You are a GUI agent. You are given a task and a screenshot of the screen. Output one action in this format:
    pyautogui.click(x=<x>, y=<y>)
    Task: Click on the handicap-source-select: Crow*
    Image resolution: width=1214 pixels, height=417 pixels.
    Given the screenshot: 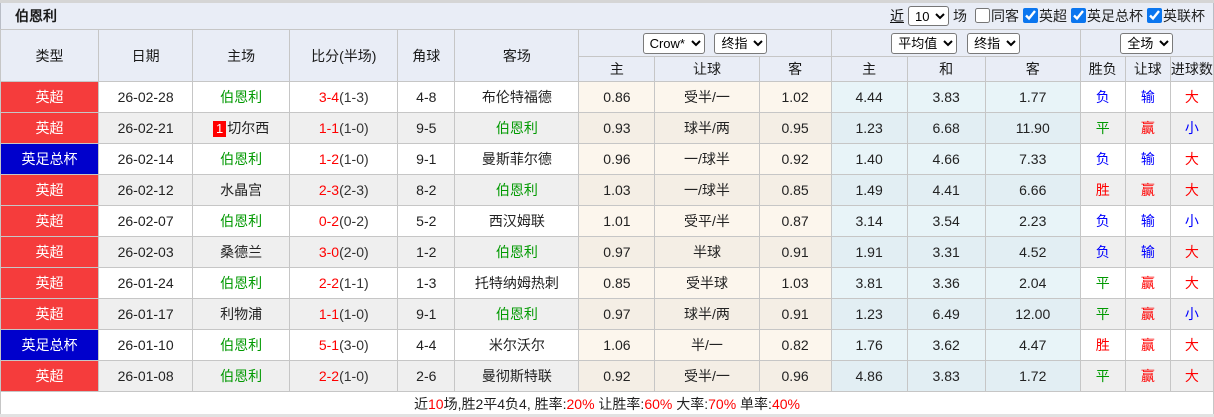 What is the action you would take?
    pyautogui.click(x=673, y=43)
    